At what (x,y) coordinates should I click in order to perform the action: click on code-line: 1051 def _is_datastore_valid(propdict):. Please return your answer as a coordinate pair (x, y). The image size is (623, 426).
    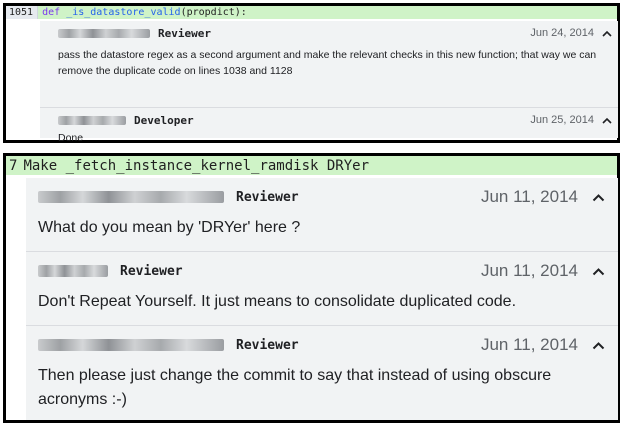
    Looking at the image, I should click on (311, 12).